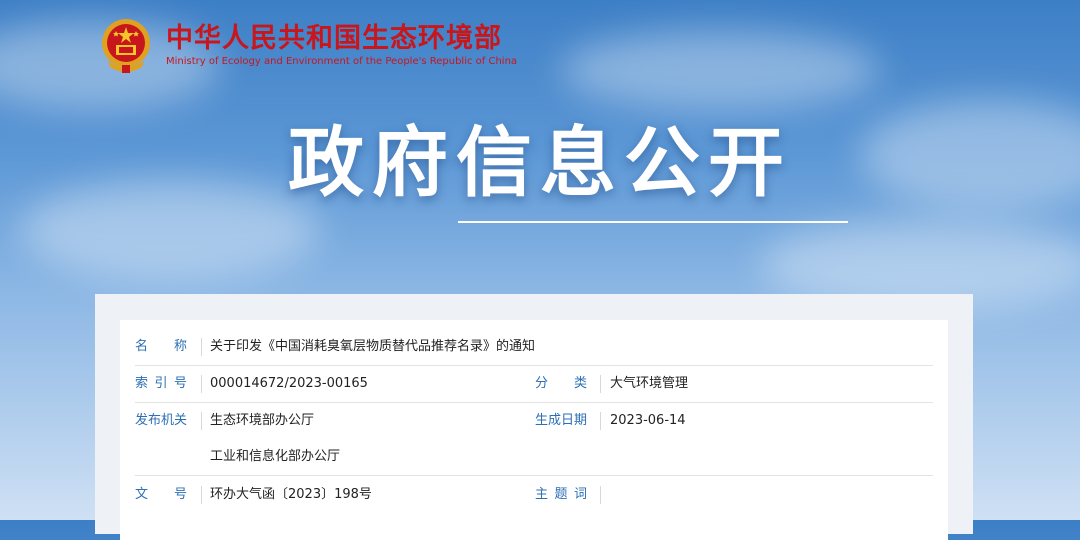 The image size is (1080, 540). What do you see at coordinates (334, 38) in the screenshot?
I see `org-name-cn: 中华人民共和国生态环境部` at bounding box center [334, 38].